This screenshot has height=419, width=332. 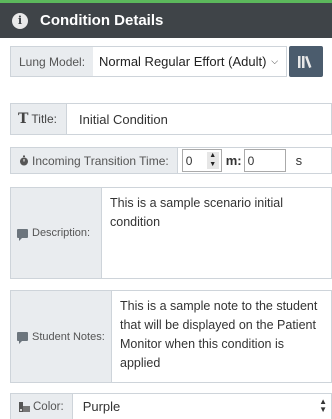 I want to click on lung-model-select: Normal Regular Effort (Adult) ⌵, so click(x=190, y=61).